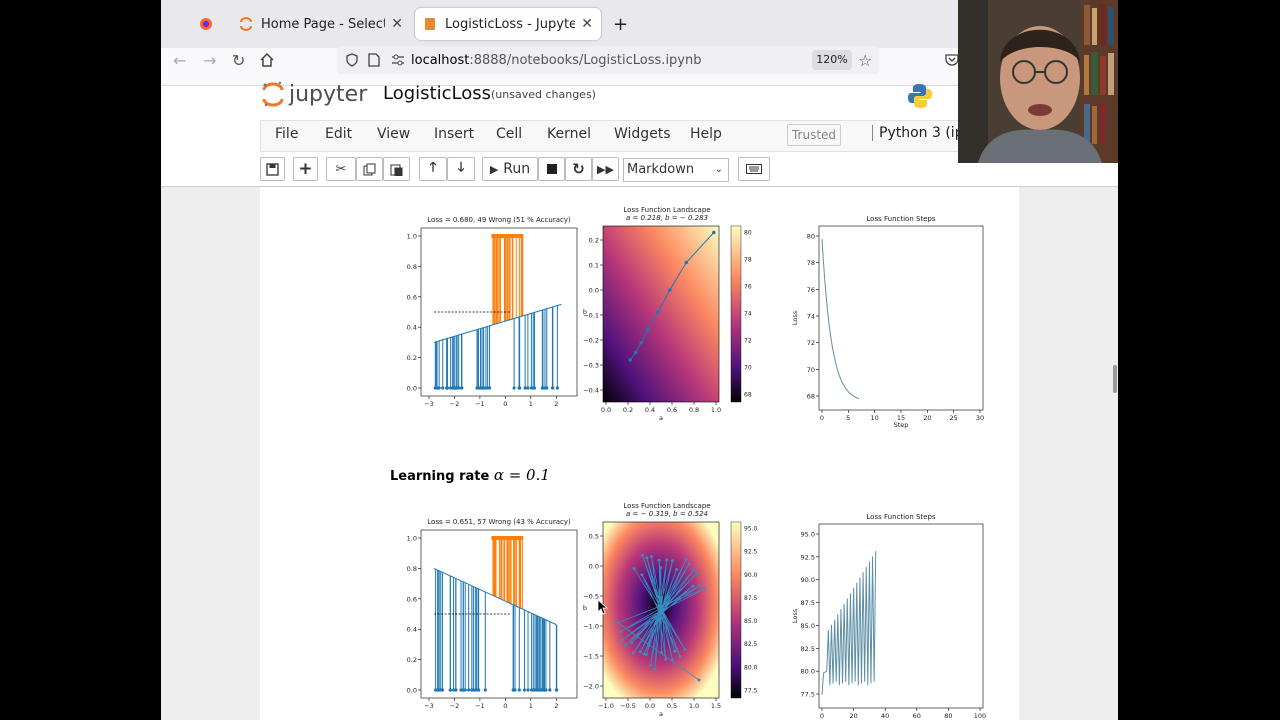 The height and width of the screenshot is (720, 1280). I want to click on zoom-level: 120%, so click(832, 60).